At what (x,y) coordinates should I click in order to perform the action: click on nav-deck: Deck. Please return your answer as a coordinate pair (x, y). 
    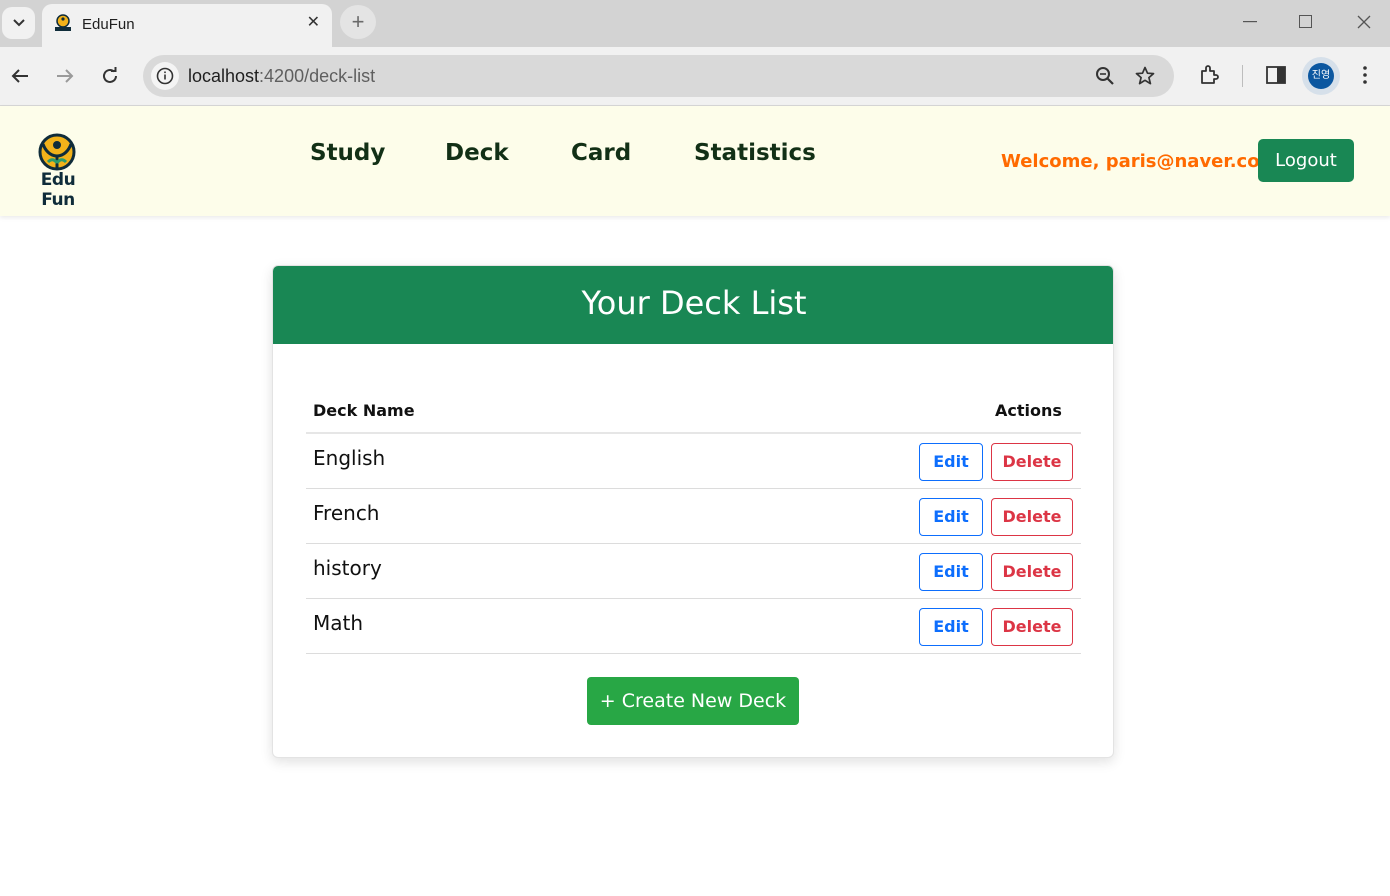
    Looking at the image, I should click on (477, 153).